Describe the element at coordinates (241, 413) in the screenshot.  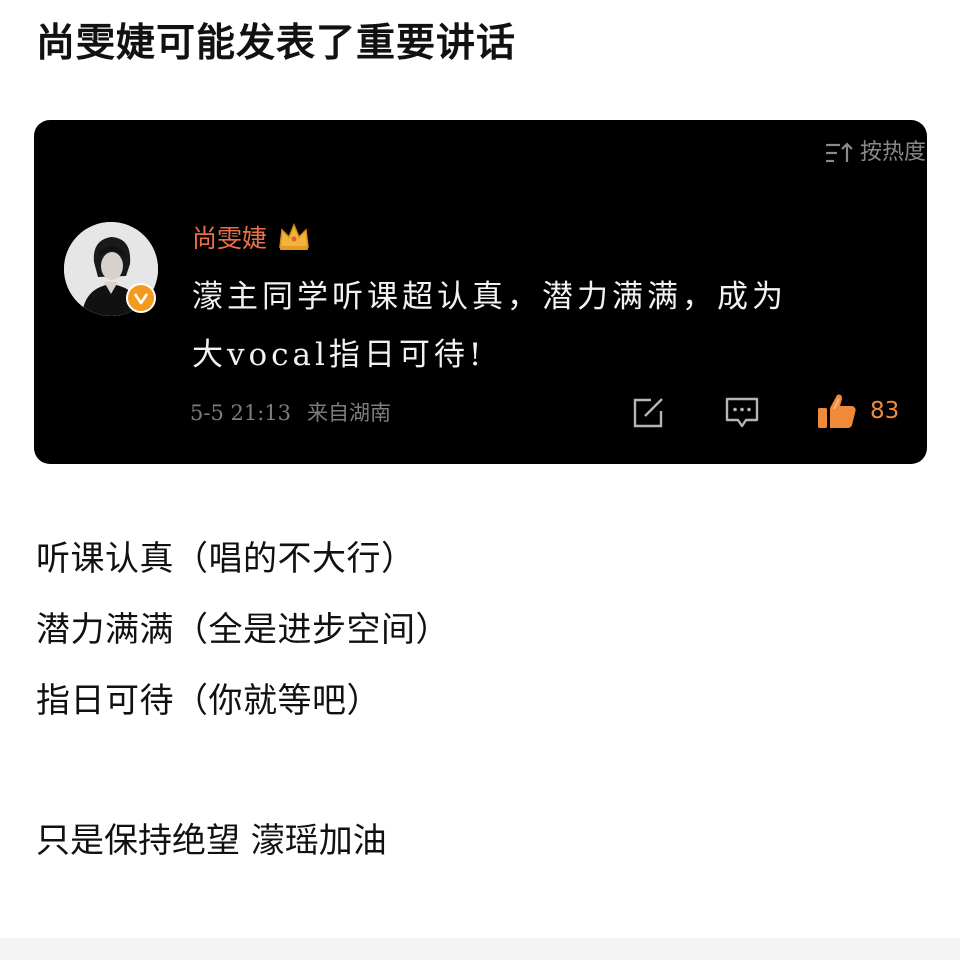
I see `comment-timestamp: 5-5 21:13` at that location.